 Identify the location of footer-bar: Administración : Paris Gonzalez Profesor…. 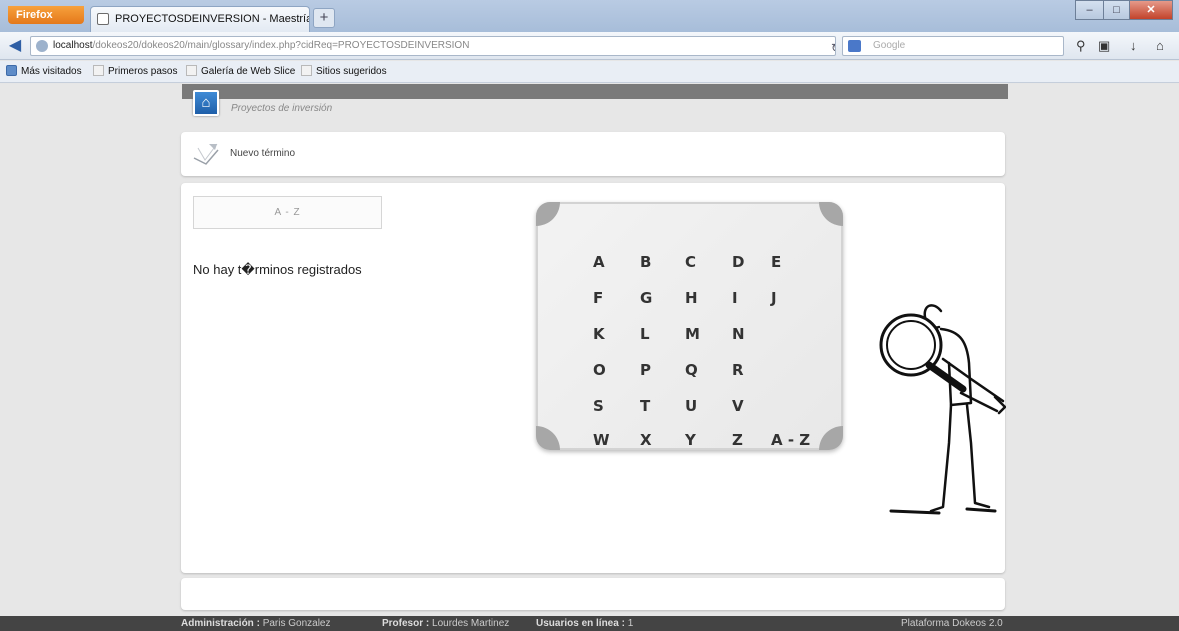
(589, 623).